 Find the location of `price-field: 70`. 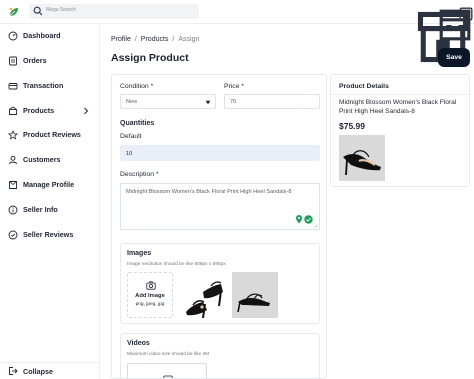

price-field: 70 is located at coordinates (272, 101).